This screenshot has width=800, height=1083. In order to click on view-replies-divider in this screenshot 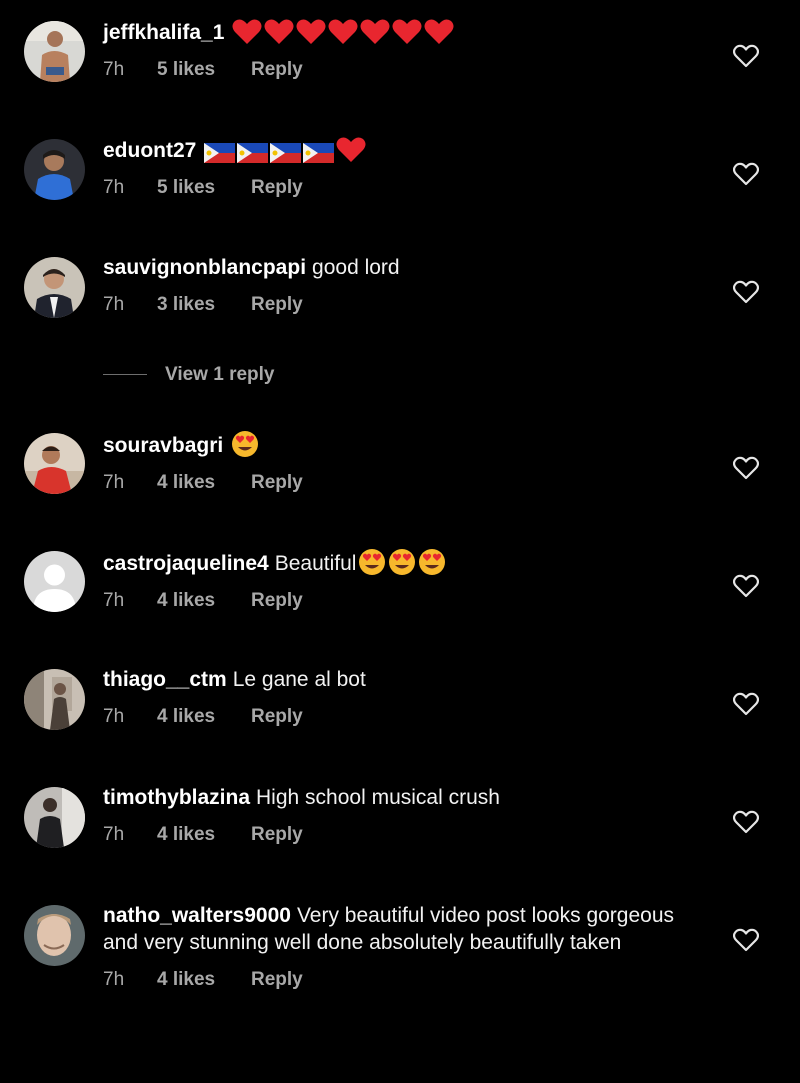, I will do `click(125, 375)`.